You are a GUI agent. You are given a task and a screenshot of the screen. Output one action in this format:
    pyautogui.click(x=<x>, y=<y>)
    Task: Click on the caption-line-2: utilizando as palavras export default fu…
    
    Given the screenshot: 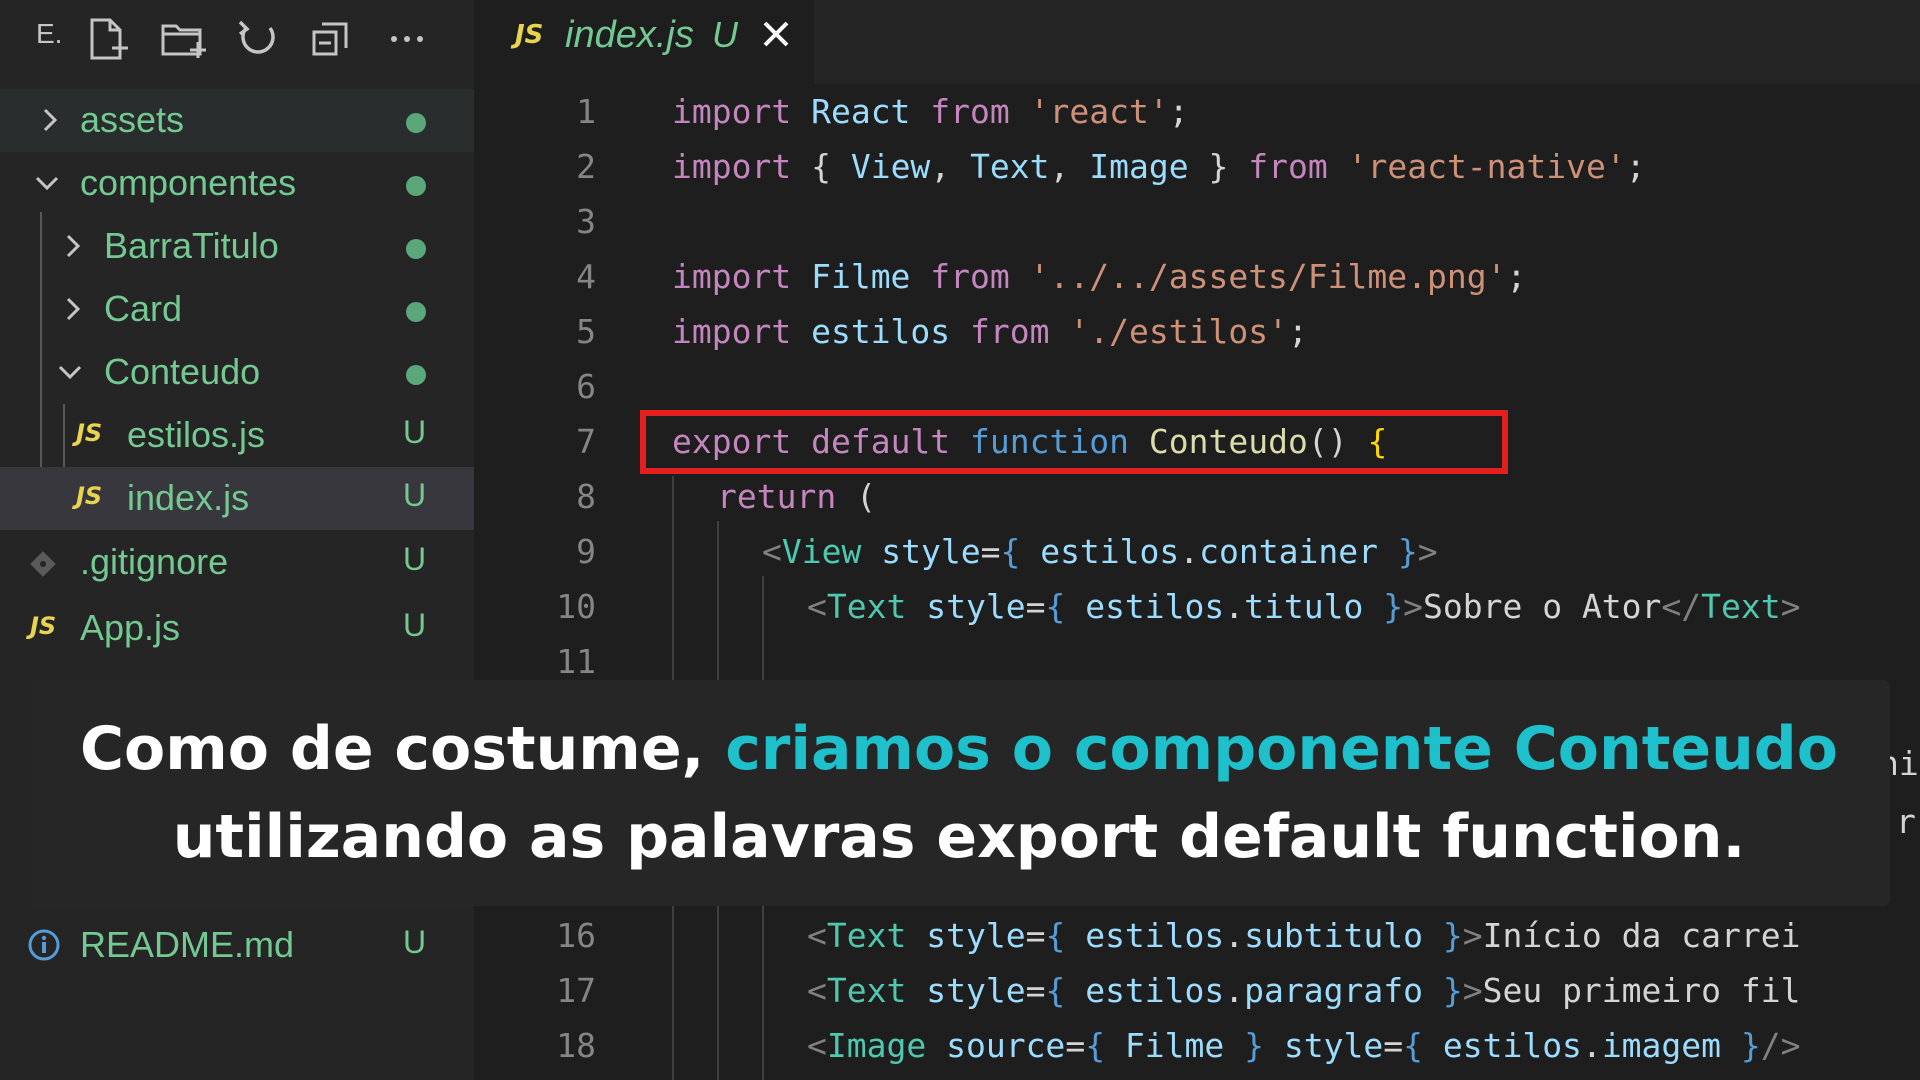 What is the action you would take?
    pyautogui.click(x=959, y=837)
    